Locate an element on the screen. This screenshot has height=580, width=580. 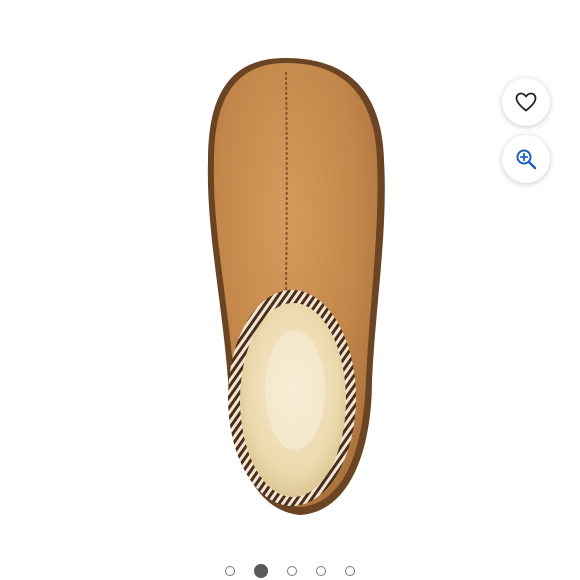
zoom-button is located at coordinates (526, 159).